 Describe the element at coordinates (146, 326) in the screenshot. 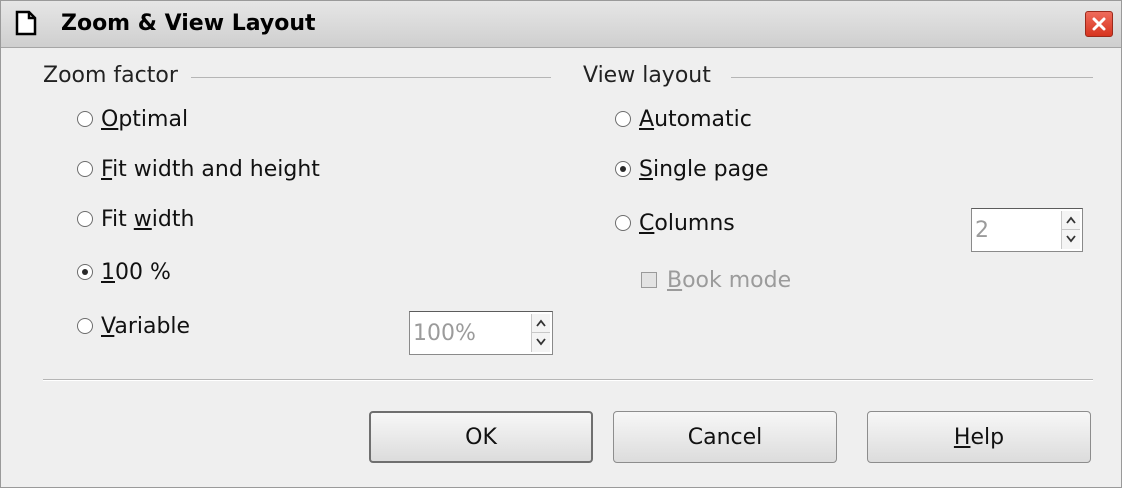

I see `zoom-option-label: Variable` at that location.